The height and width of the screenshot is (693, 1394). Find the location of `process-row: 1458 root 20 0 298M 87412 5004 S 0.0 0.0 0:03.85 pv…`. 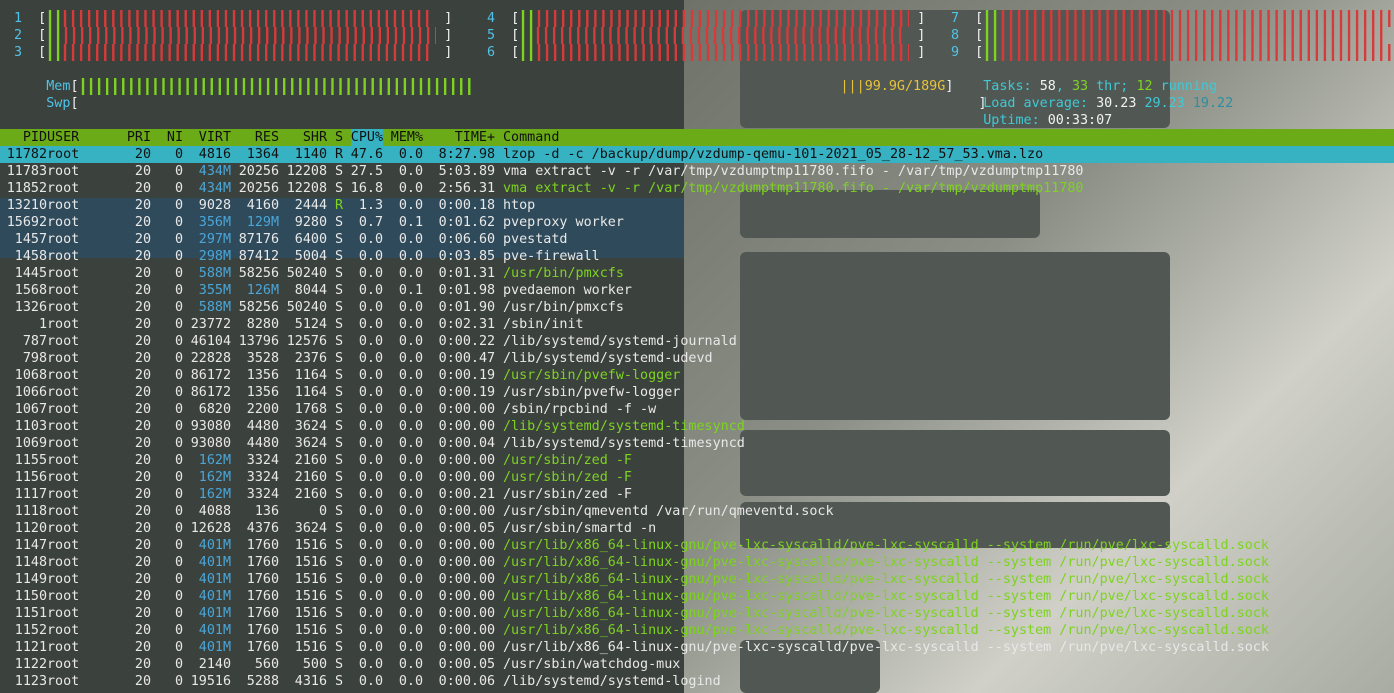

process-row: 1458 root 20 0 298M 87412 5004 S 0.0 0.0 0:03.85 pv… is located at coordinates (697, 256).